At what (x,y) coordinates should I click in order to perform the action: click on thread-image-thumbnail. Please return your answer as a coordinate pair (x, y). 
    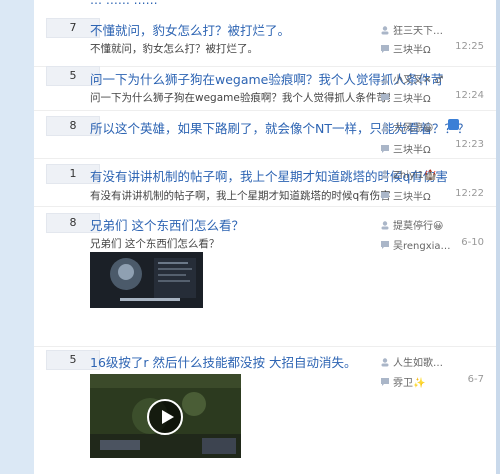
    Looking at the image, I should click on (146, 280).